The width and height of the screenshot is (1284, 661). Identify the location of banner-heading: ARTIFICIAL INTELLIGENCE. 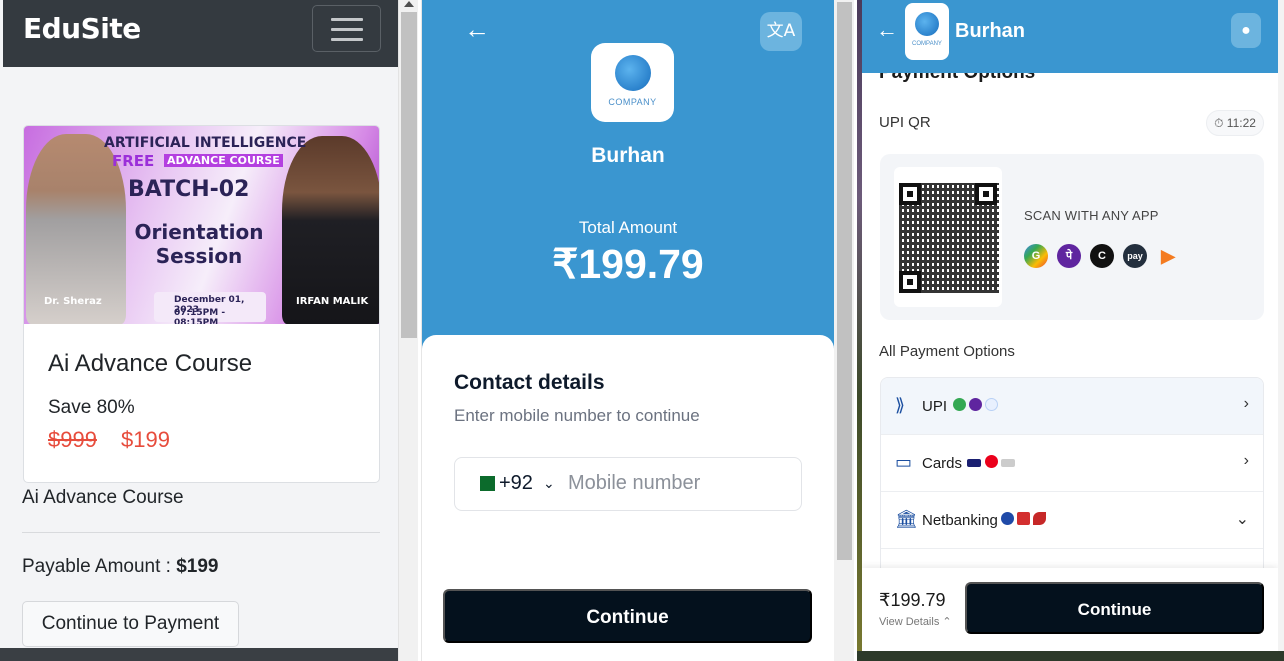
(205, 143).